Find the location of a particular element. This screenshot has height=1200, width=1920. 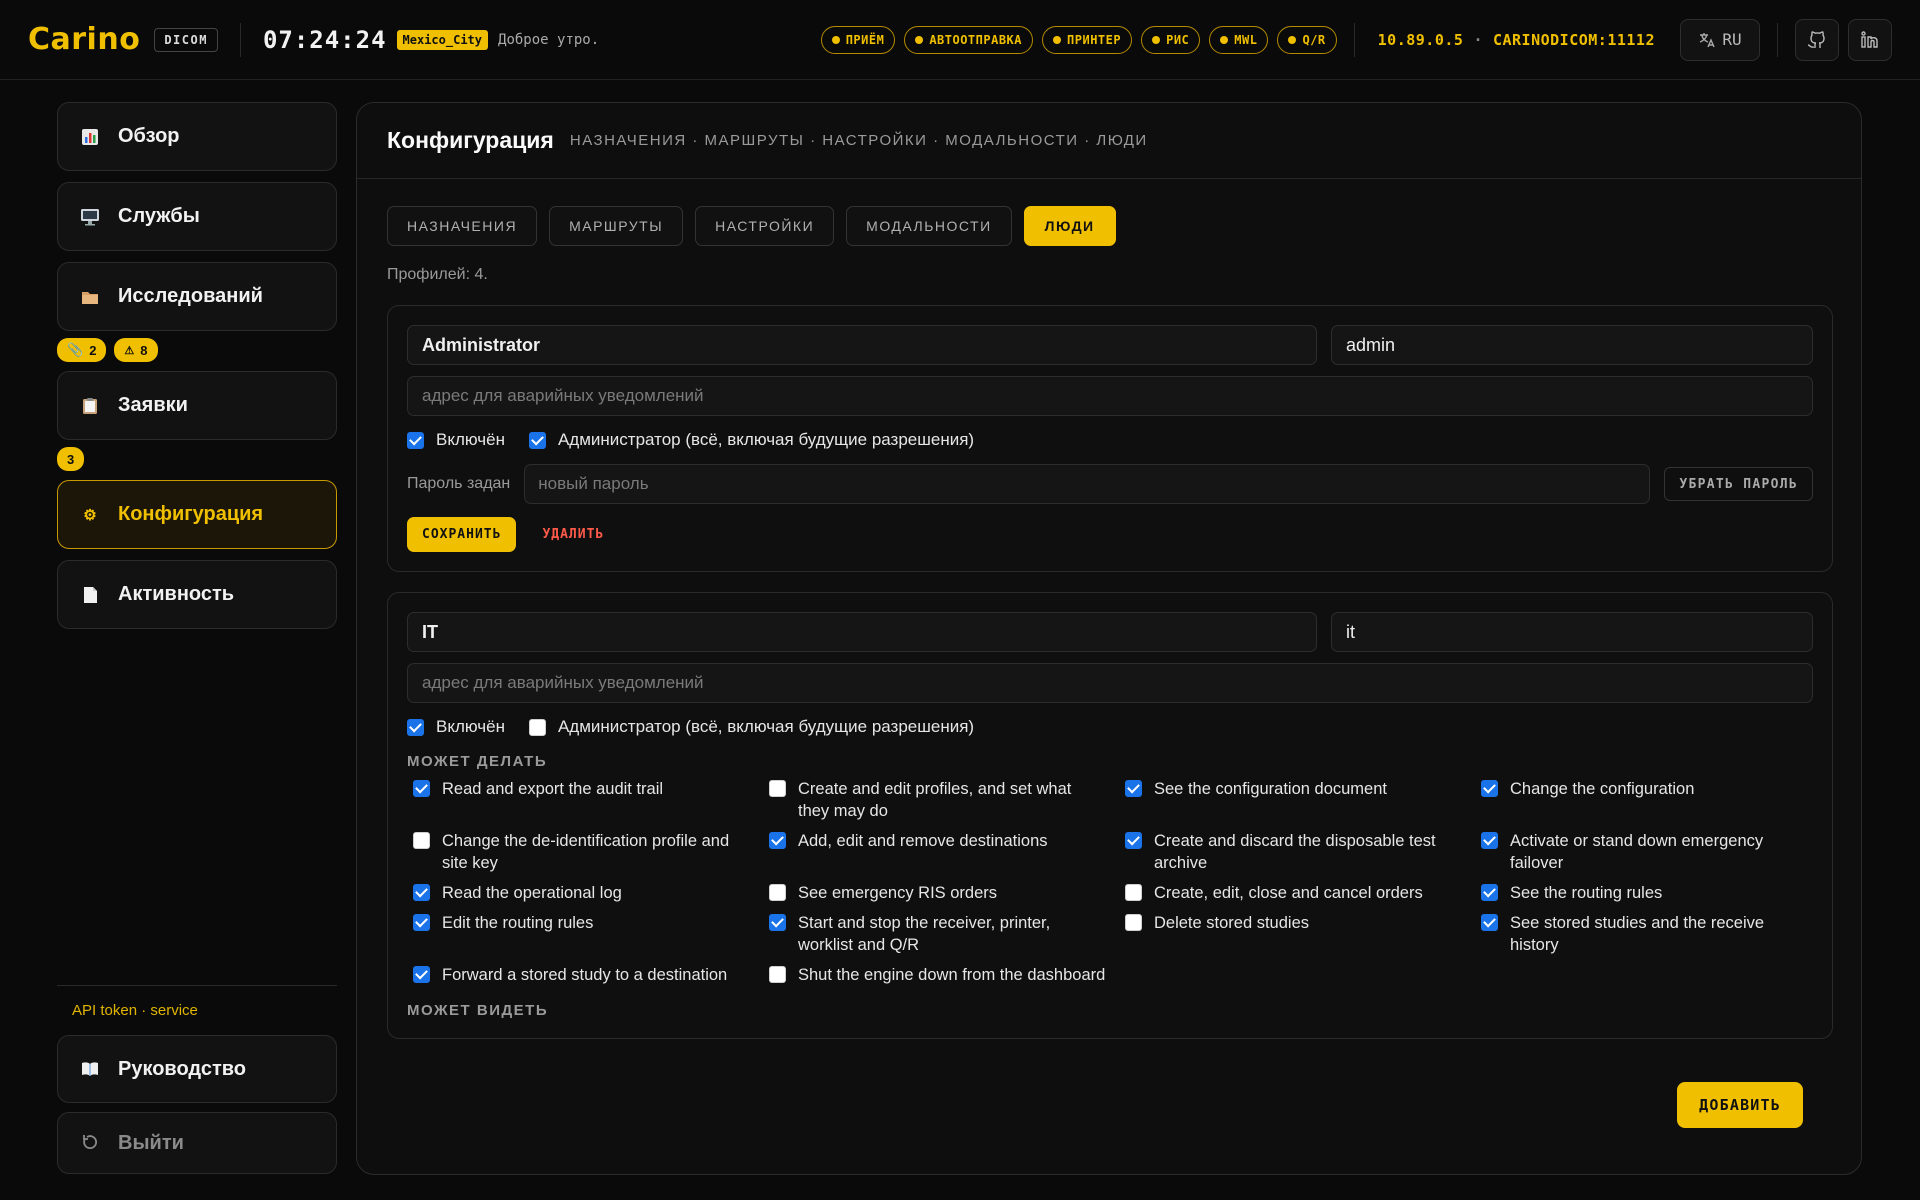

permission-label: Delete stored studies is located at coordinates (1232, 923).